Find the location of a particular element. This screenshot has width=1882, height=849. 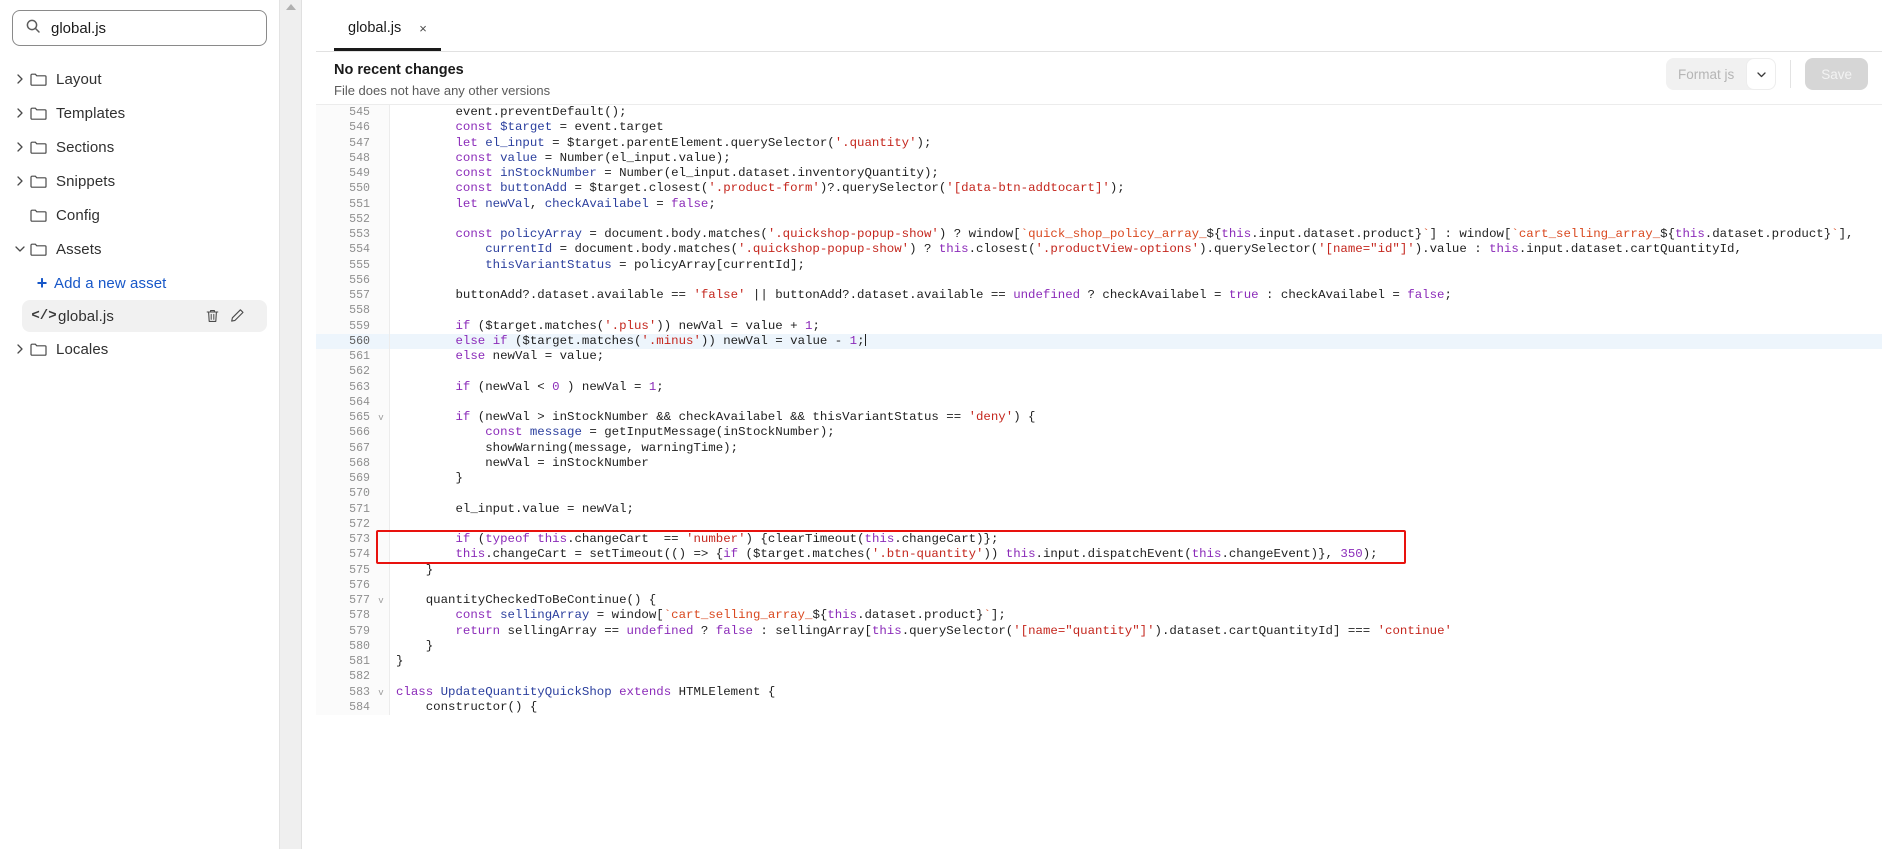

code-line: 571 el_input.value = newVal; is located at coordinates (1099, 509).